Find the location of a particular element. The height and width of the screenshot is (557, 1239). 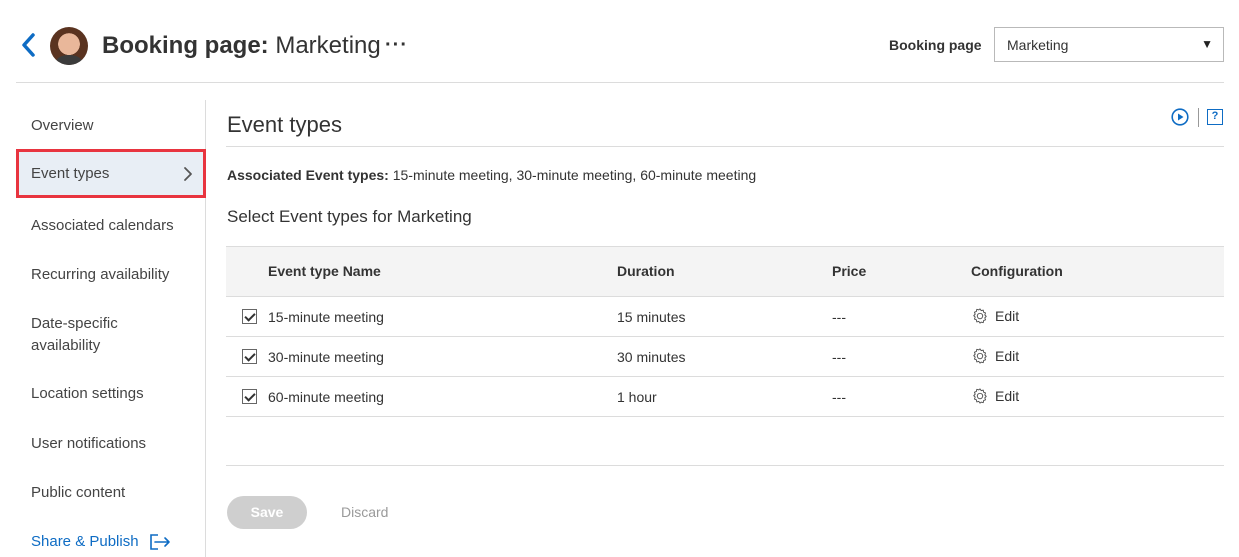

column-header-price: Price is located at coordinates (849, 271).